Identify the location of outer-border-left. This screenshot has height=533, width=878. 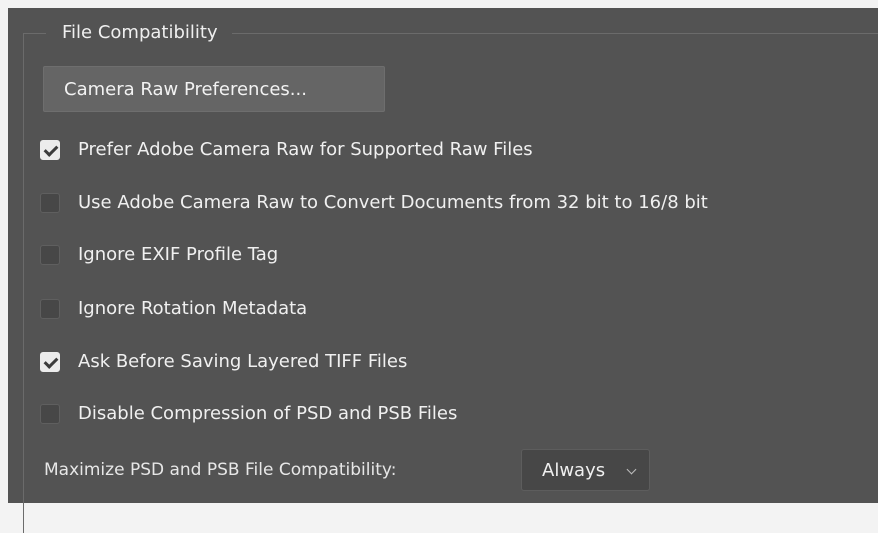
(4, 251).